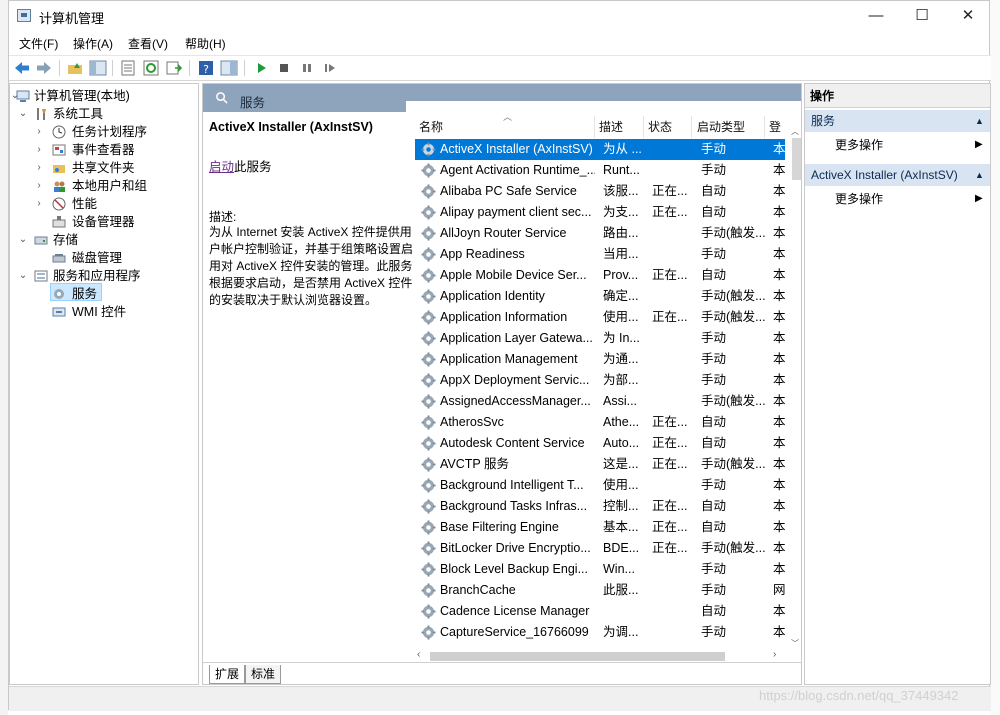 The width and height of the screenshot is (1000, 715). What do you see at coordinates (44, 68) in the screenshot?
I see `forward-arrow-icon` at bounding box center [44, 68].